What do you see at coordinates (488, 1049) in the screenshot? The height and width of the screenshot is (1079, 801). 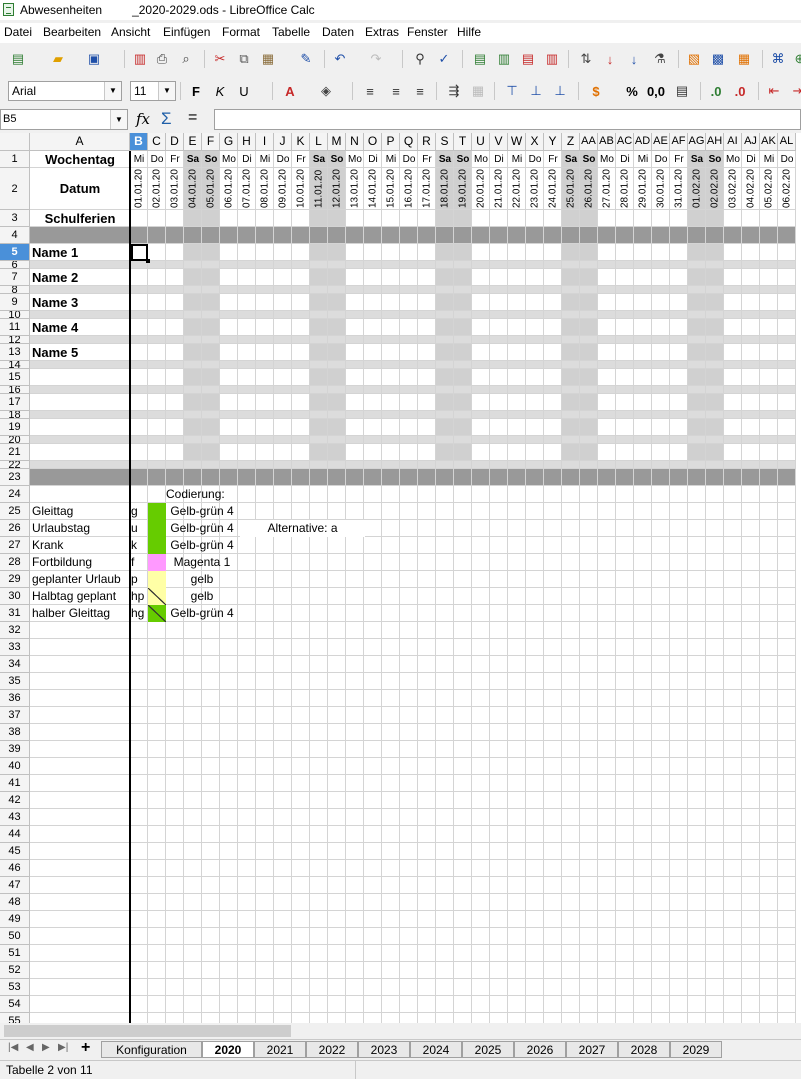 I see `sheet-tab-2025: 2025` at bounding box center [488, 1049].